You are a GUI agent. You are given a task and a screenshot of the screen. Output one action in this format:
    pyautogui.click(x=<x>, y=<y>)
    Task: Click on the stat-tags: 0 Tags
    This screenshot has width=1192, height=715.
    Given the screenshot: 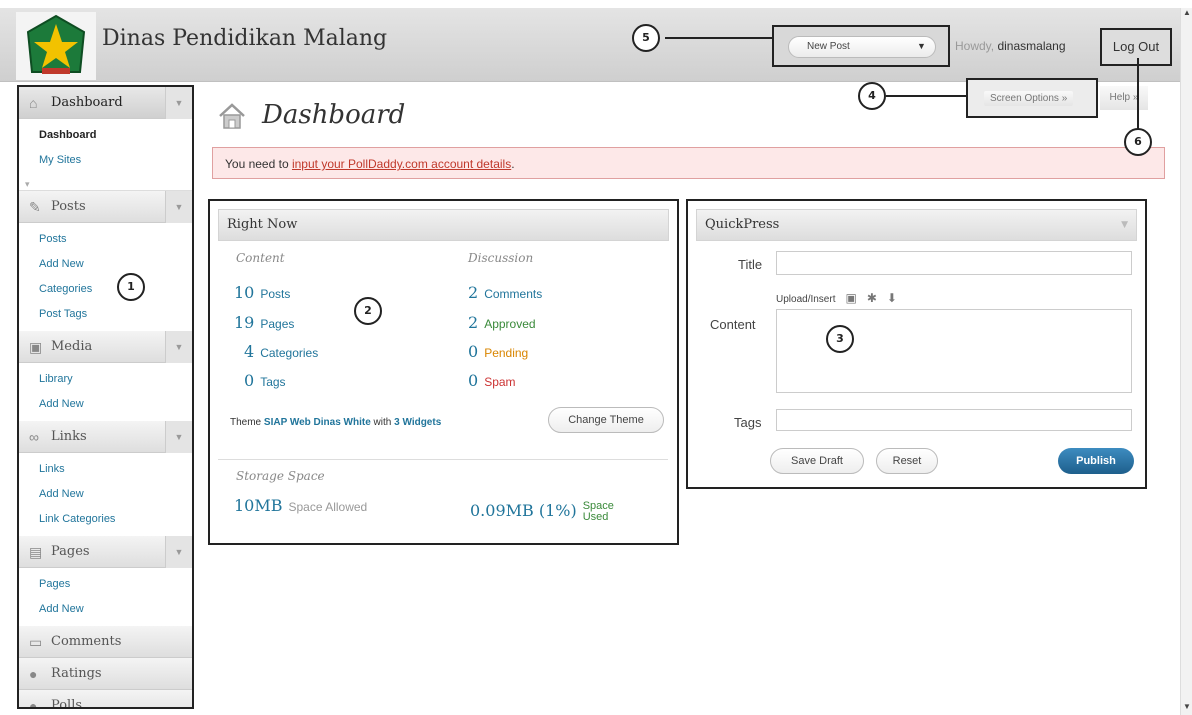 What is the action you would take?
    pyautogui.click(x=265, y=380)
    